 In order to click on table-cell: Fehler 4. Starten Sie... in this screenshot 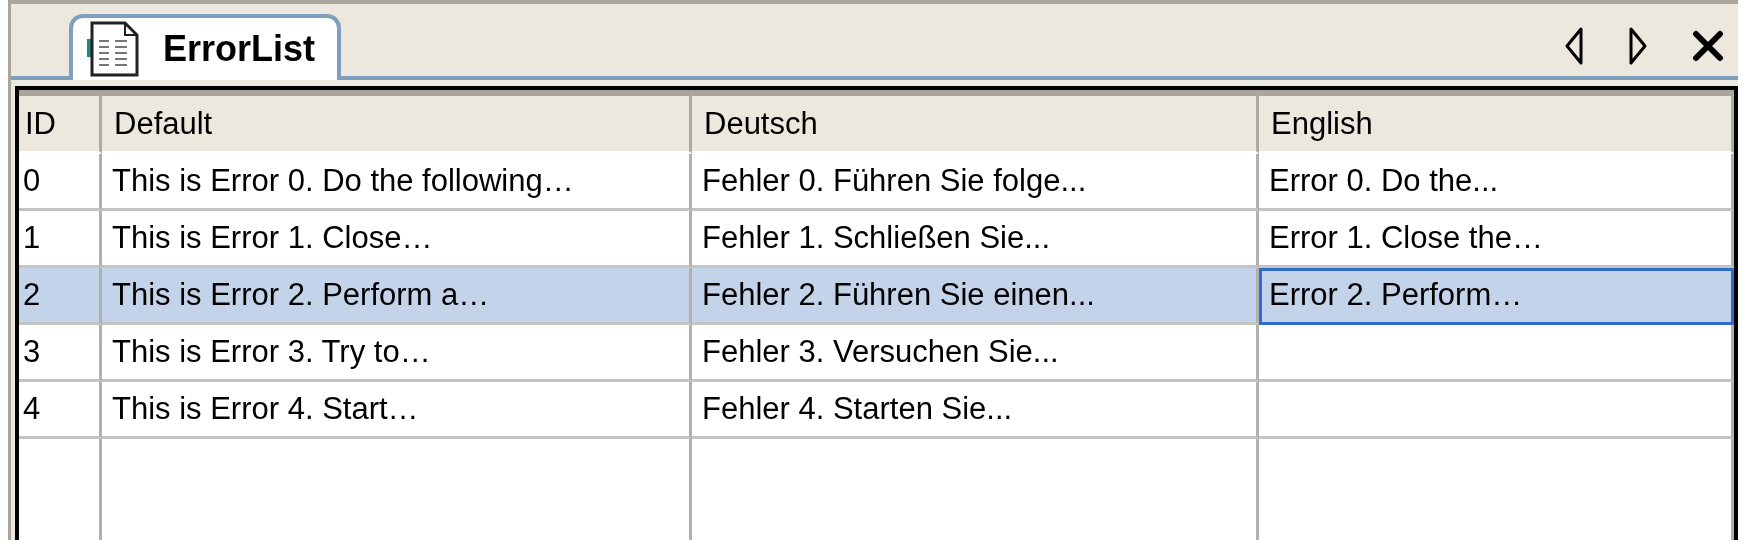, I will do `click(975, 410)`.